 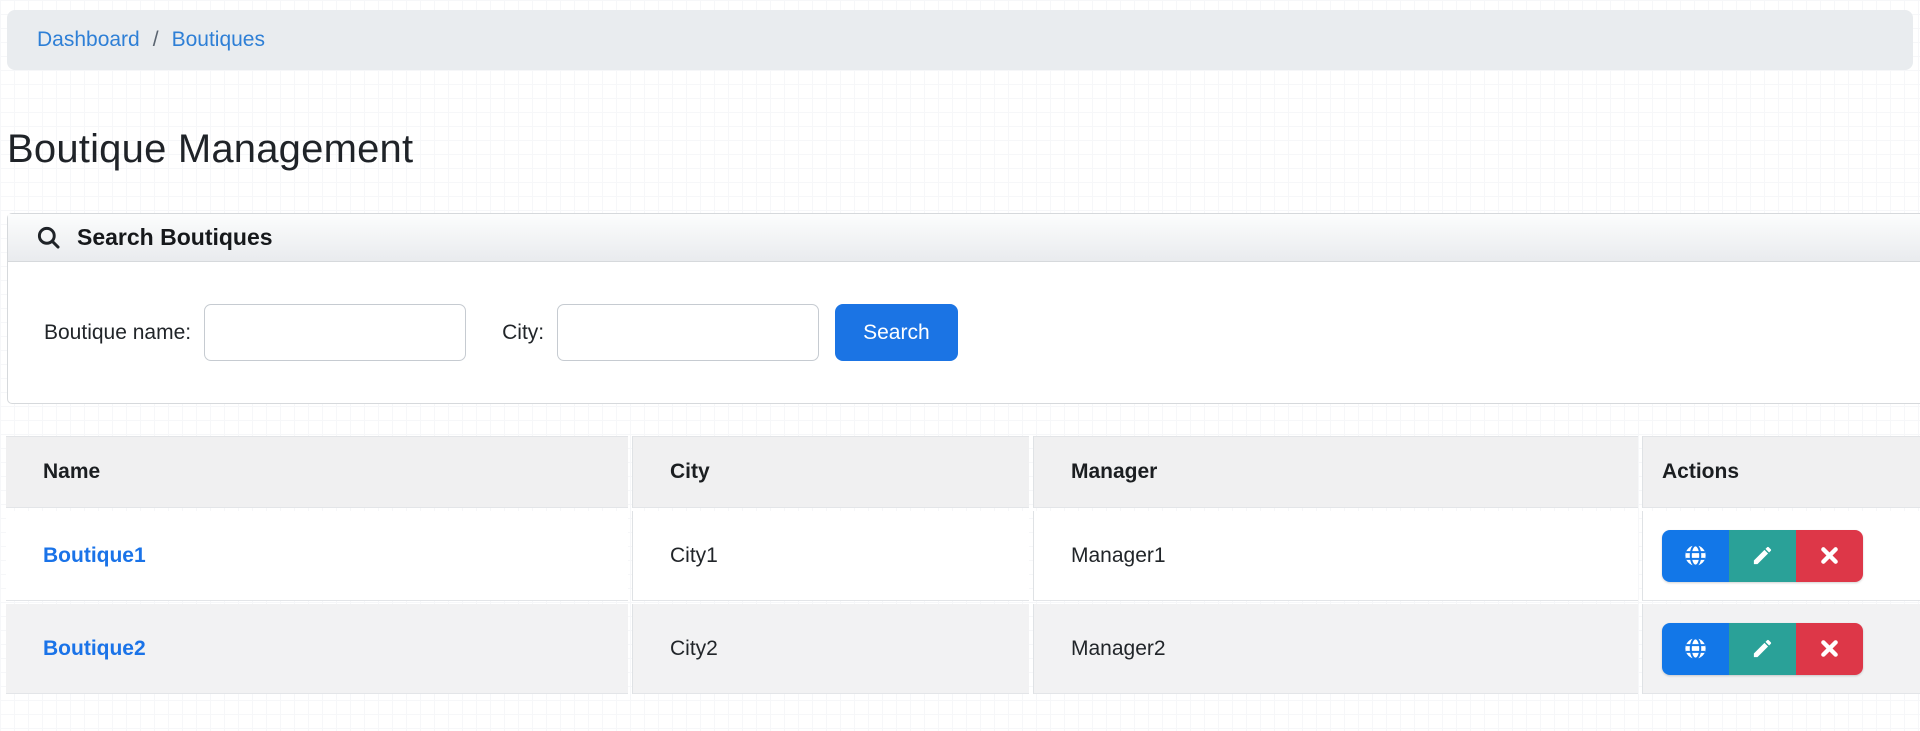 What do you see at coordinates (210, 149) in the screenshot?
I see `page-title: Boutique Management` at bounding box center [210, 149].